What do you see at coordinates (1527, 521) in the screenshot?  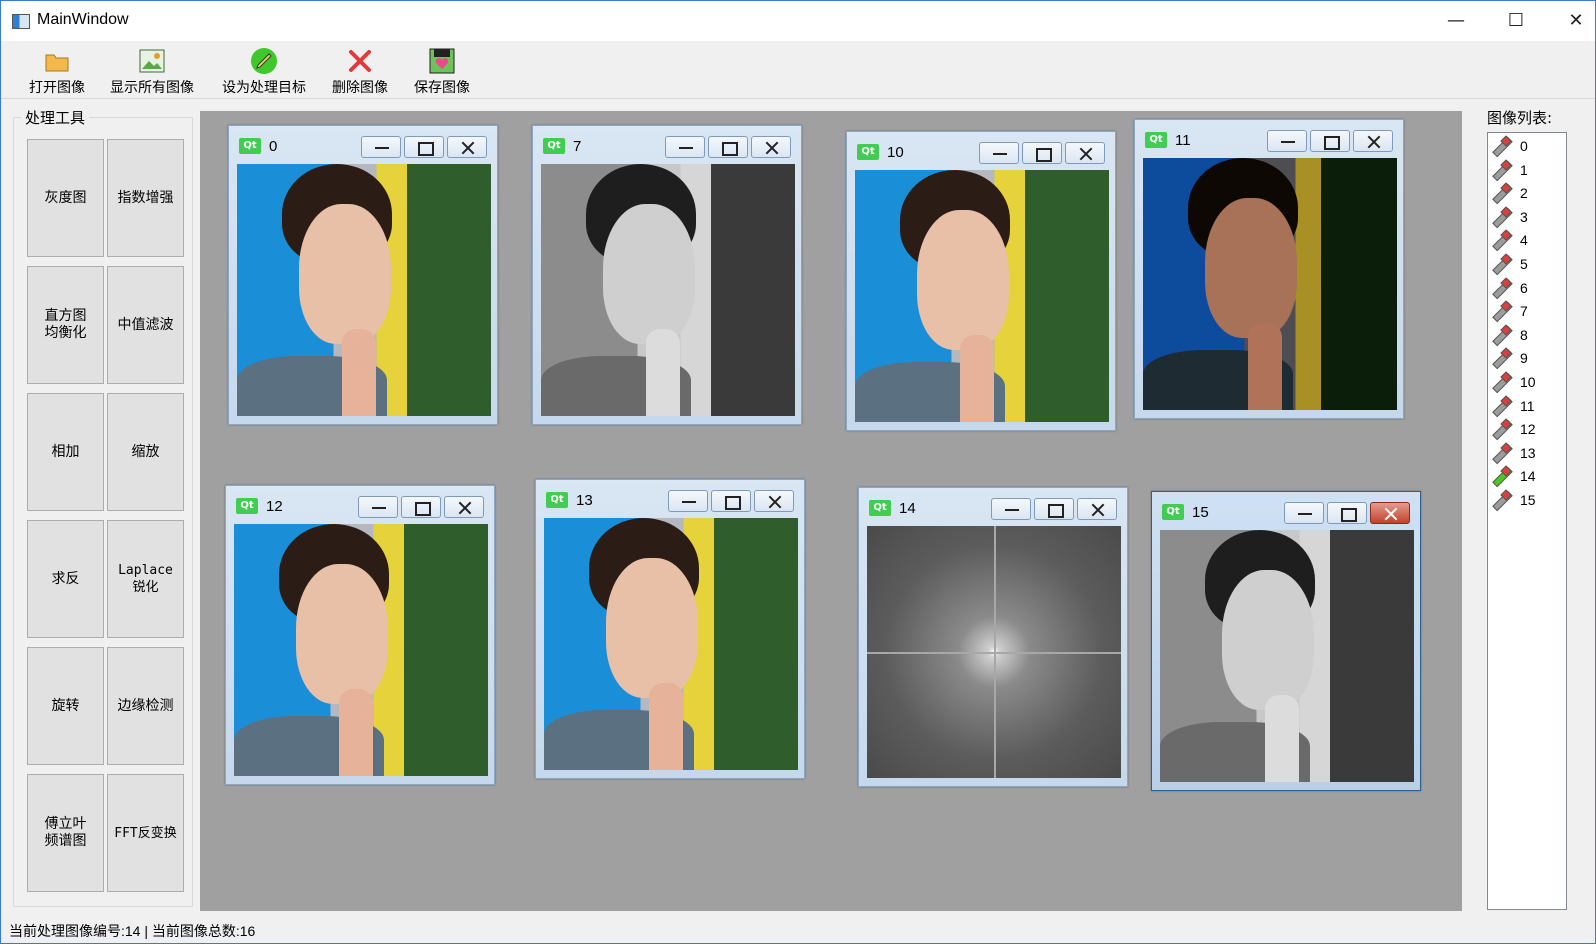 I see `image-list: 0 1 2 3 4 5 6 7 8 9 10 11 12 13 14 15` at bounding box center [1527, 521].